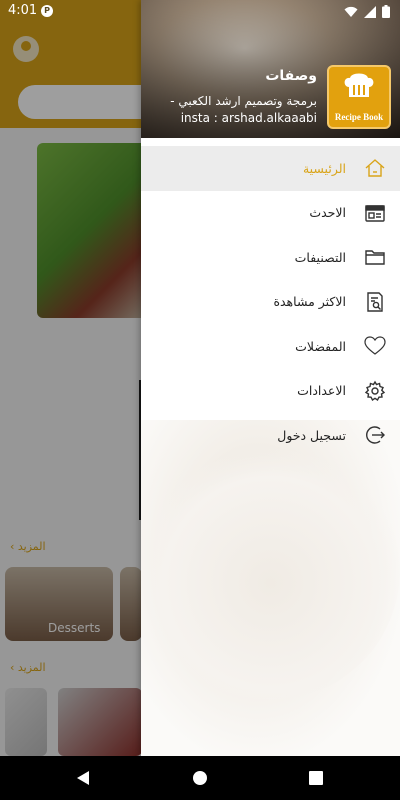 This screenshot has height=800, width=400. Describe the element at coordinates (291, 76) in the screenshot. I see `app-name: وصفات` at that location.